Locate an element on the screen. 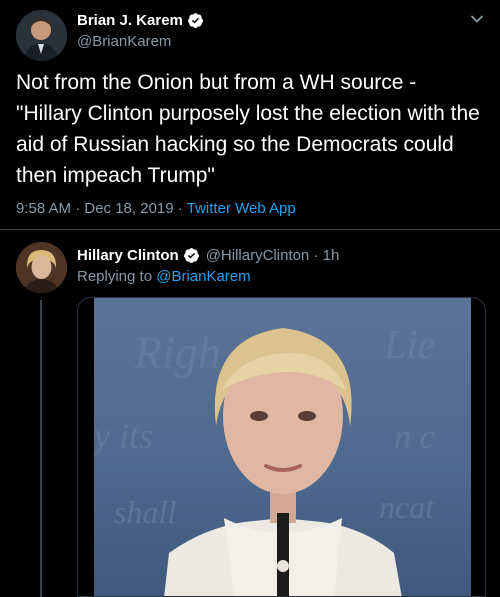  author-name: Brian J. Karem is located at coordinates (130, 20).